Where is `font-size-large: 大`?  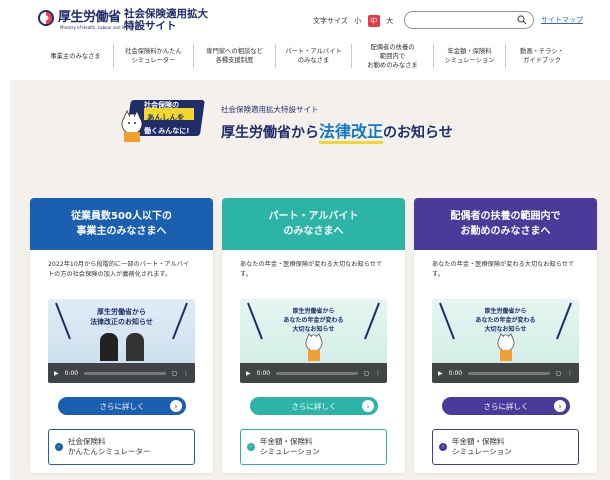
font-size-large: 大 is located at coordinates (390, 21).